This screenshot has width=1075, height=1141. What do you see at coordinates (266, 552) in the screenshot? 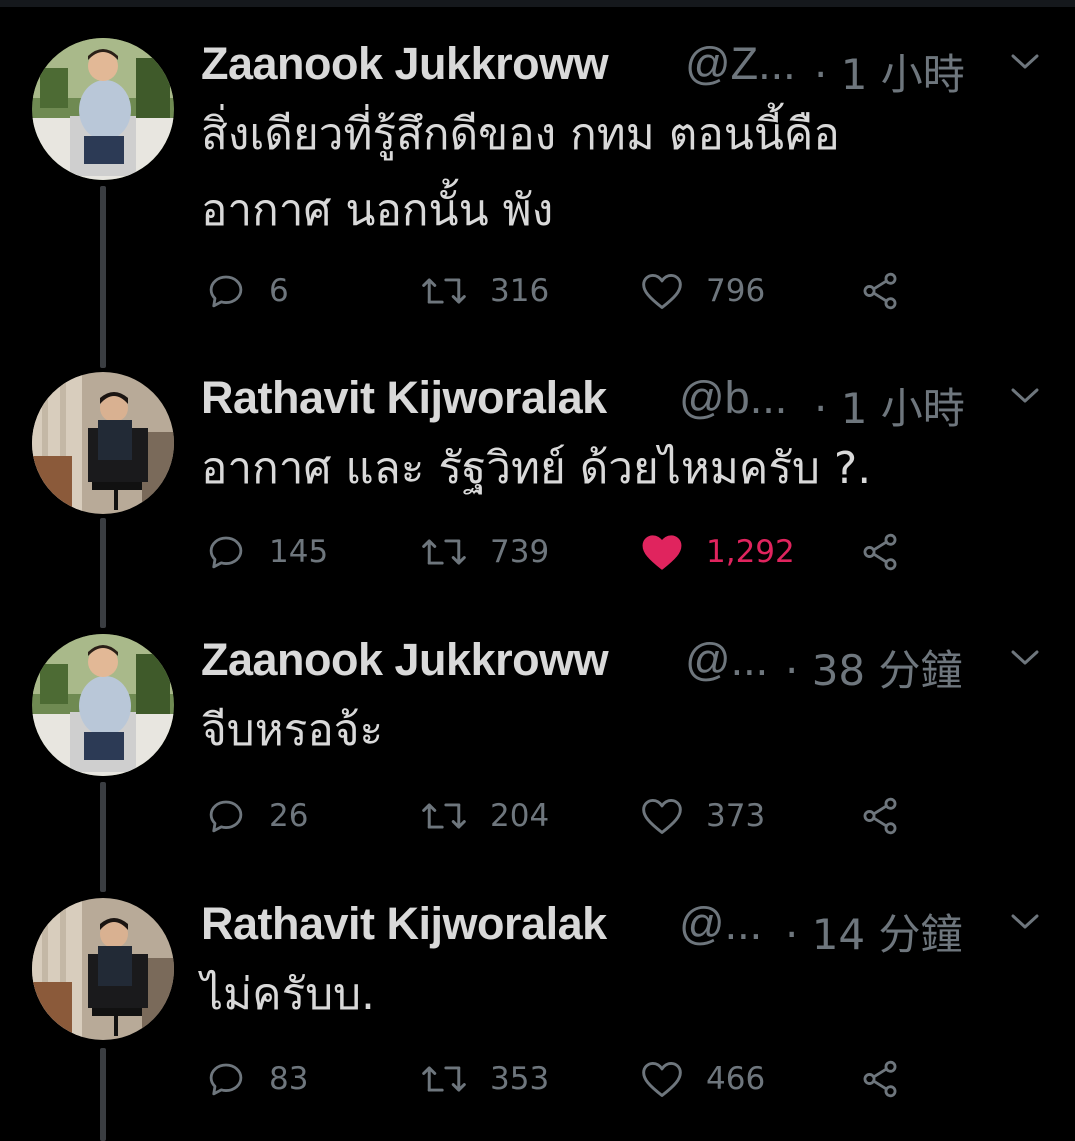
I see `reply-button: 145` at bounding box center [266, 552].